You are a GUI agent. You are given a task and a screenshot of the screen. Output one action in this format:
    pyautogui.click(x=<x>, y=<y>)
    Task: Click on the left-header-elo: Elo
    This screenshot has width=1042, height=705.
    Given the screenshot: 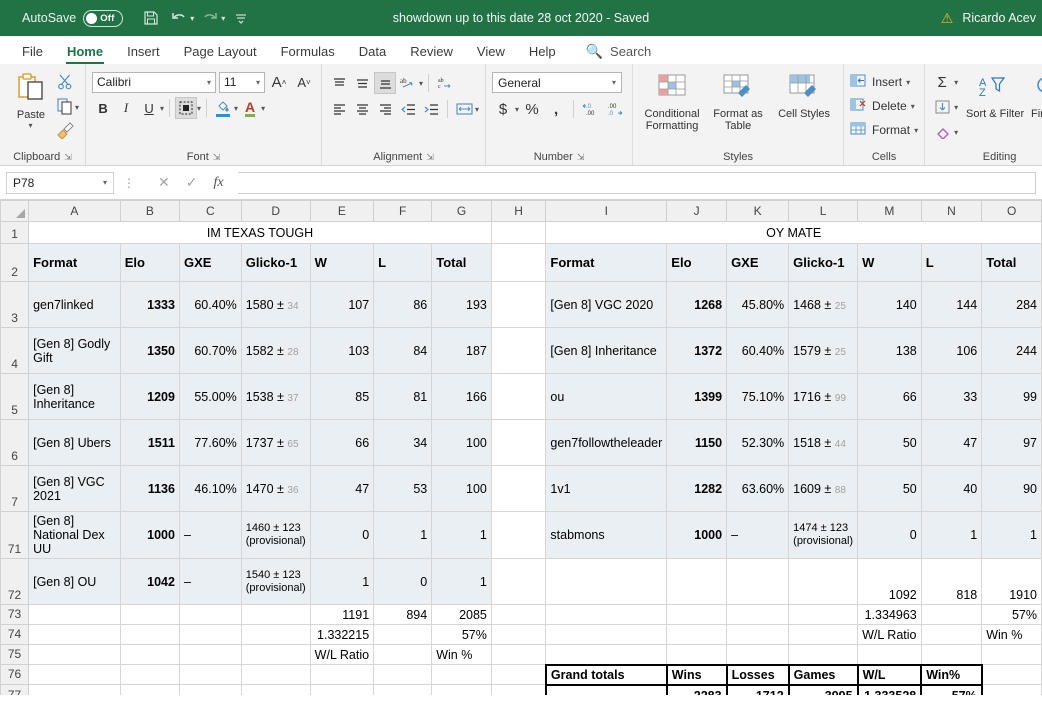 What is the action you would take?
    pyautogui.click(x=149, y=262)
    